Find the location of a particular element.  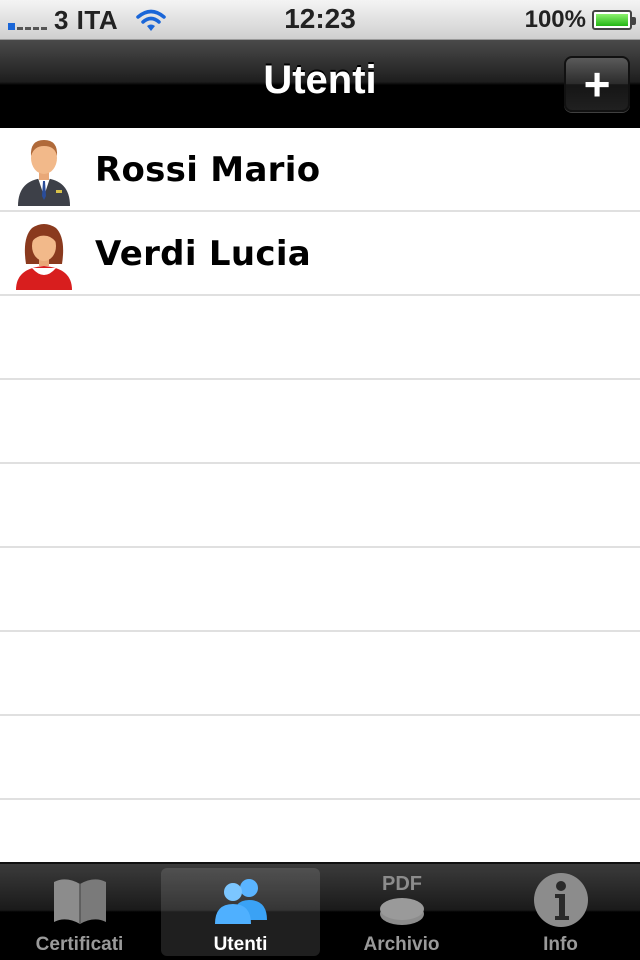

pdf-archive-icon: PDF is located at coordinates (401, 899).